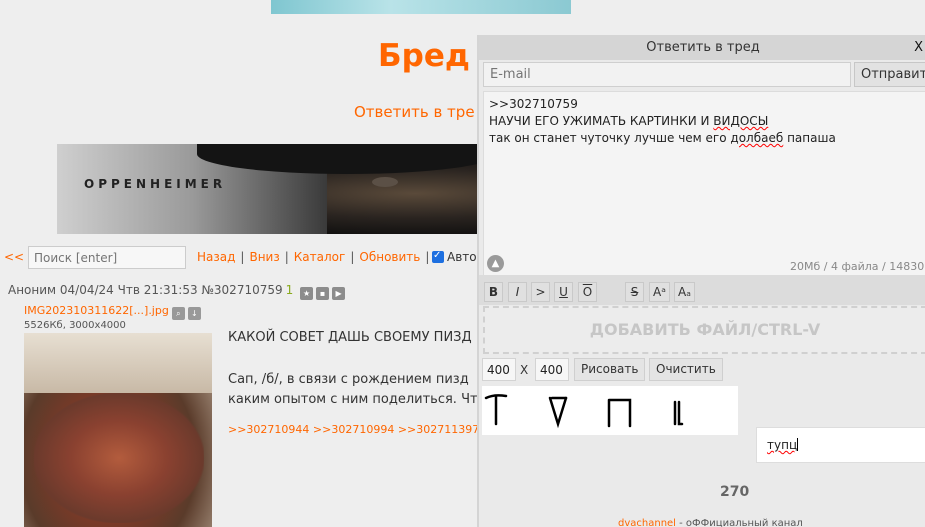  Describe the element at coordinates (563, 292) in the screenshot. I see `underline-button: U` at that location.